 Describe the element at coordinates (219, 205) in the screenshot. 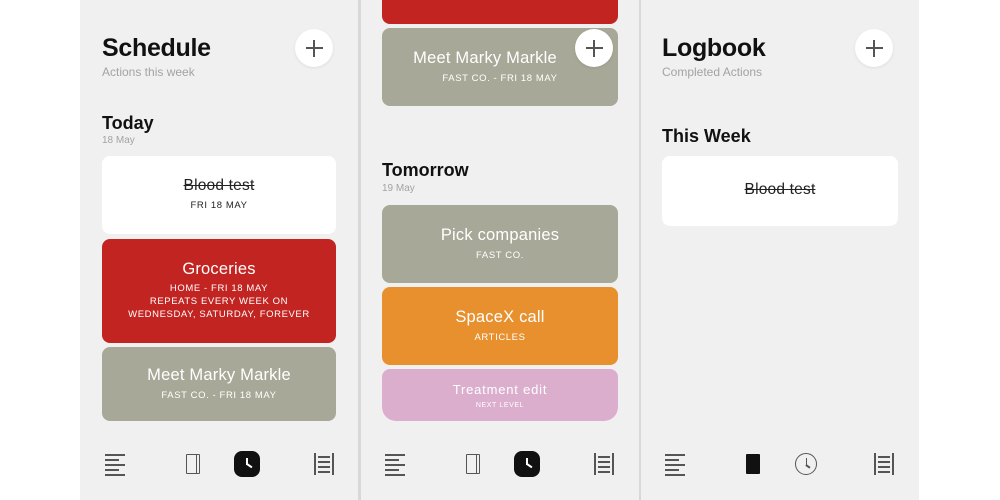

I see `card-subtitle: FRI 18 MAY` at that location.